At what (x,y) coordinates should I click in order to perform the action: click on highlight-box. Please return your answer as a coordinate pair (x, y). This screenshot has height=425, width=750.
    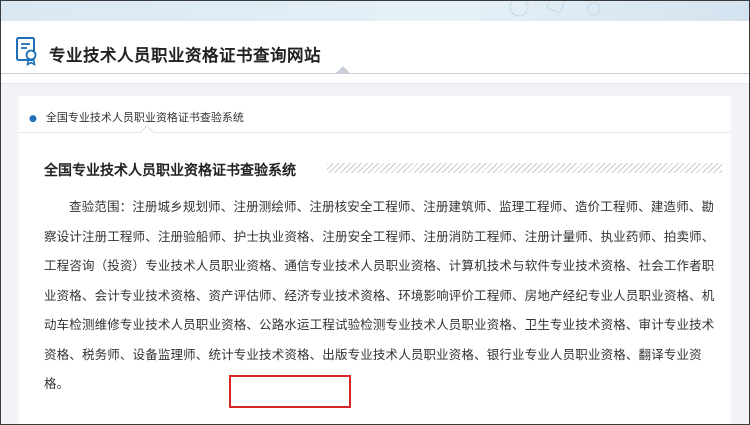
    Looking at the image, I should click on (290, 391).